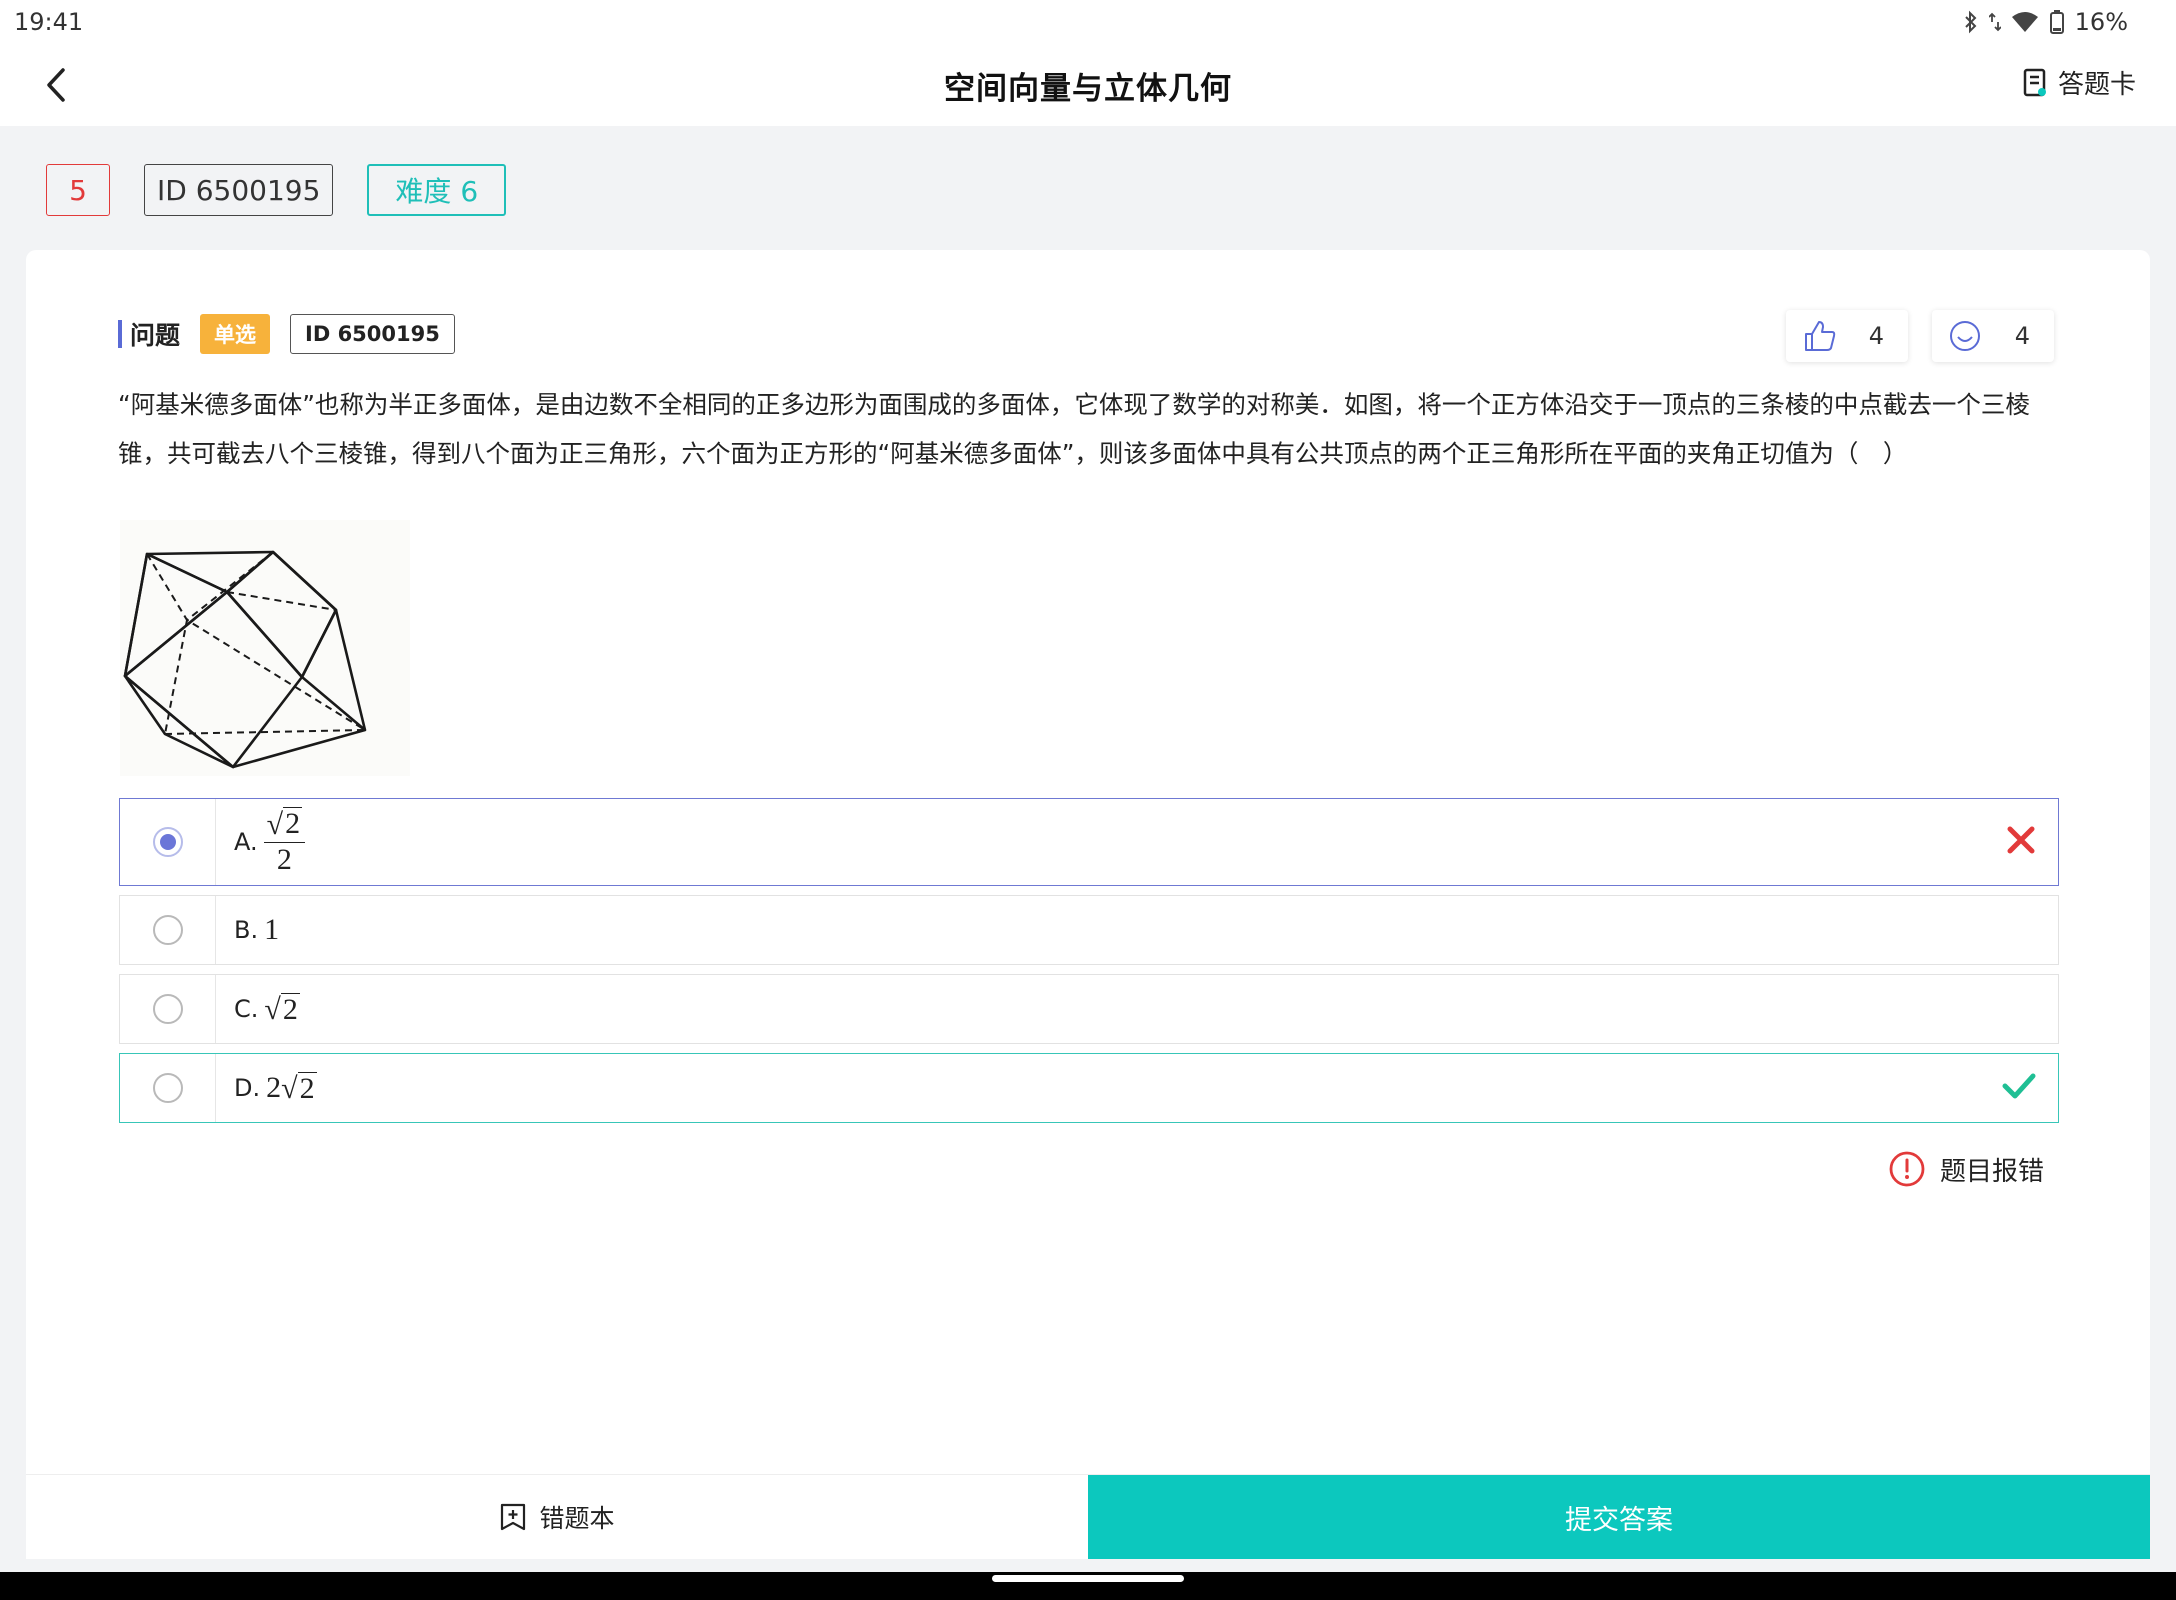 The width and height of the screenshot is (2176, 1600). I want to click on question-header: 问题 单选 ID 6500195, so click(286, 334).